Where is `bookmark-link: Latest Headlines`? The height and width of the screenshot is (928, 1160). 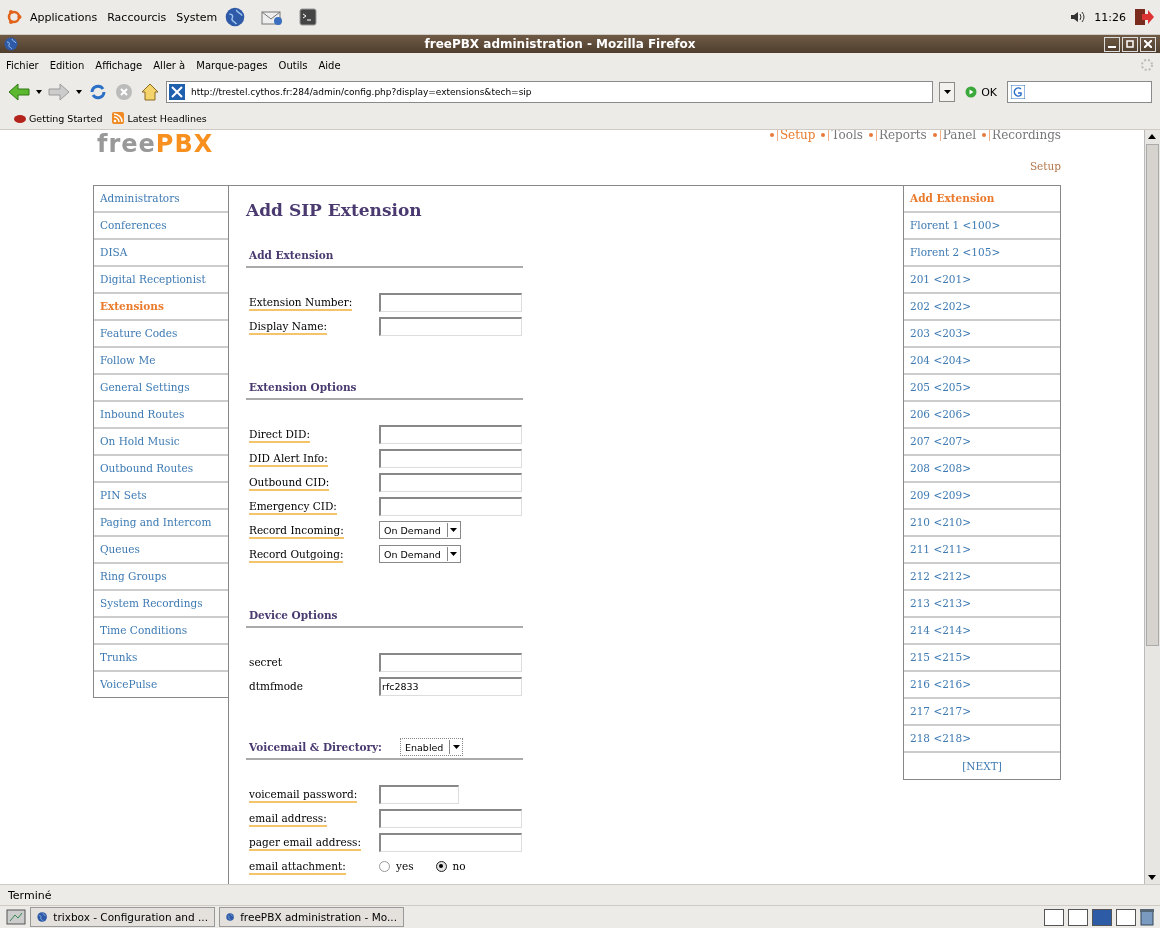
bookmark-link: Latest Headlines is located at coordinates (159, 118).